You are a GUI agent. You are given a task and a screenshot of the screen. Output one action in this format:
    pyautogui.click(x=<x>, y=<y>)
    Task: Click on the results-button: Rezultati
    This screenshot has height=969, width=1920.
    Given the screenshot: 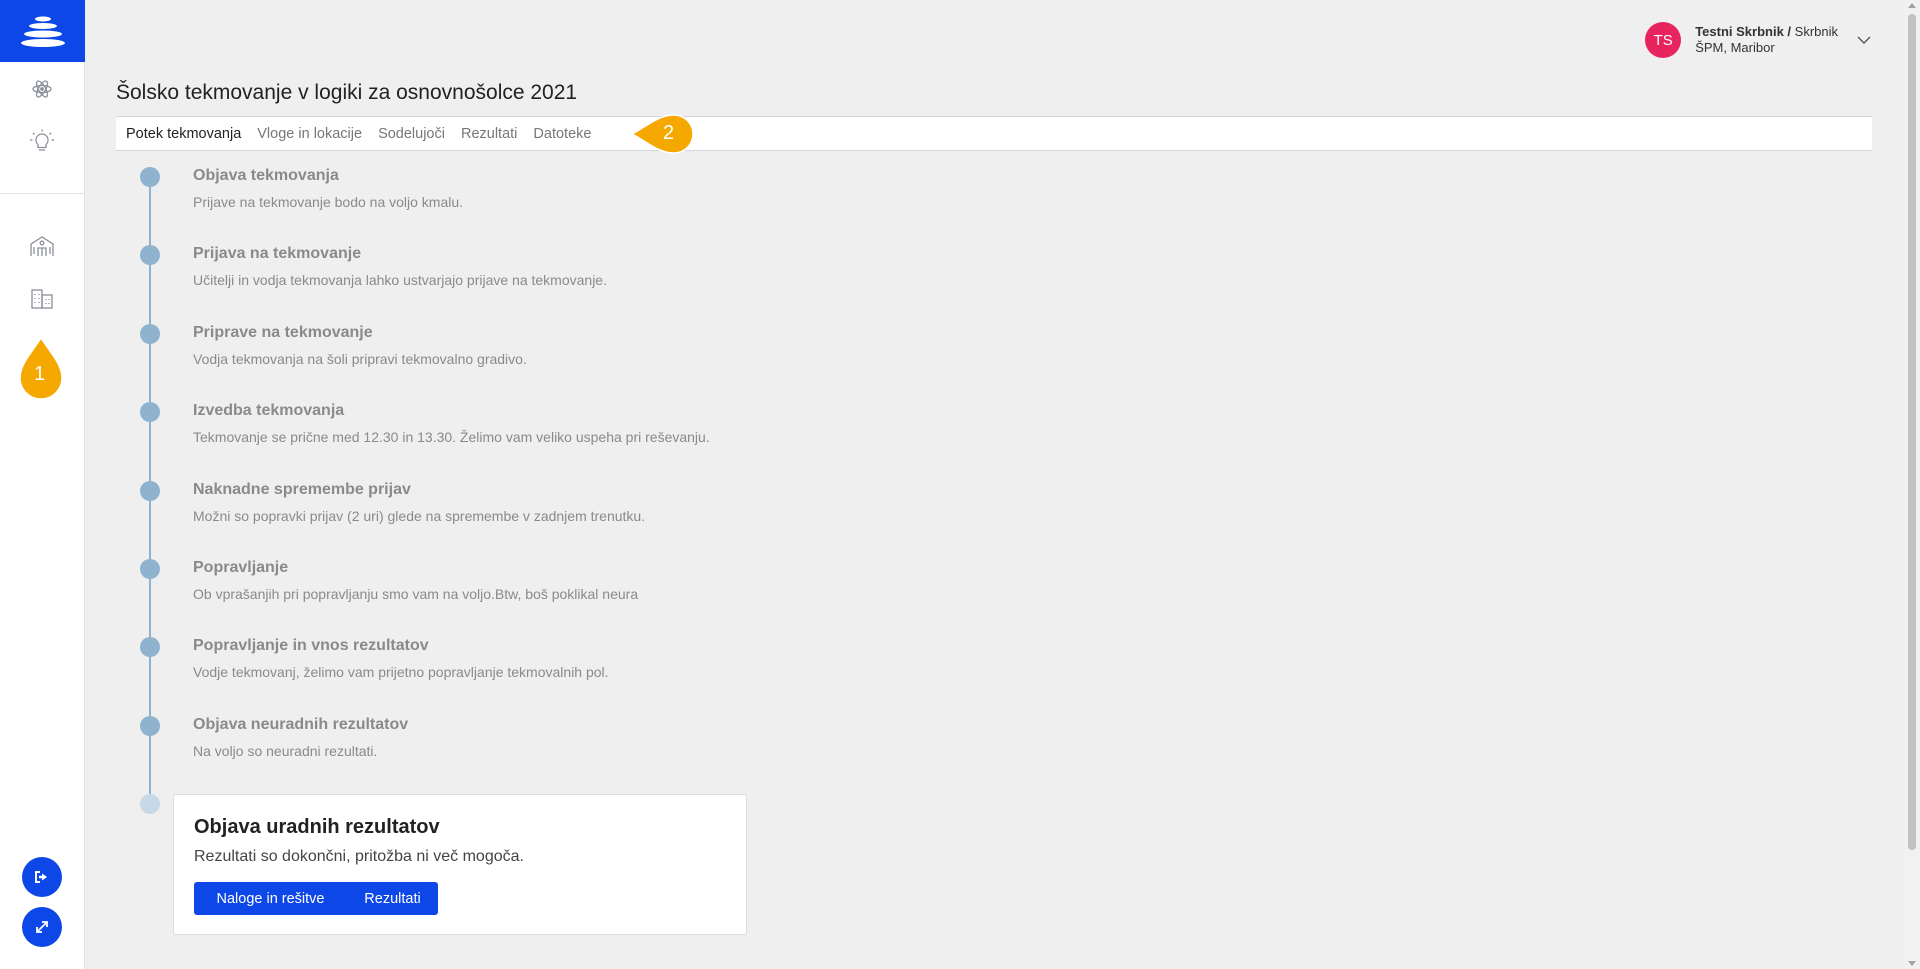 What is the action you would take?
    pyautogui.click(x=392, y=898)
    